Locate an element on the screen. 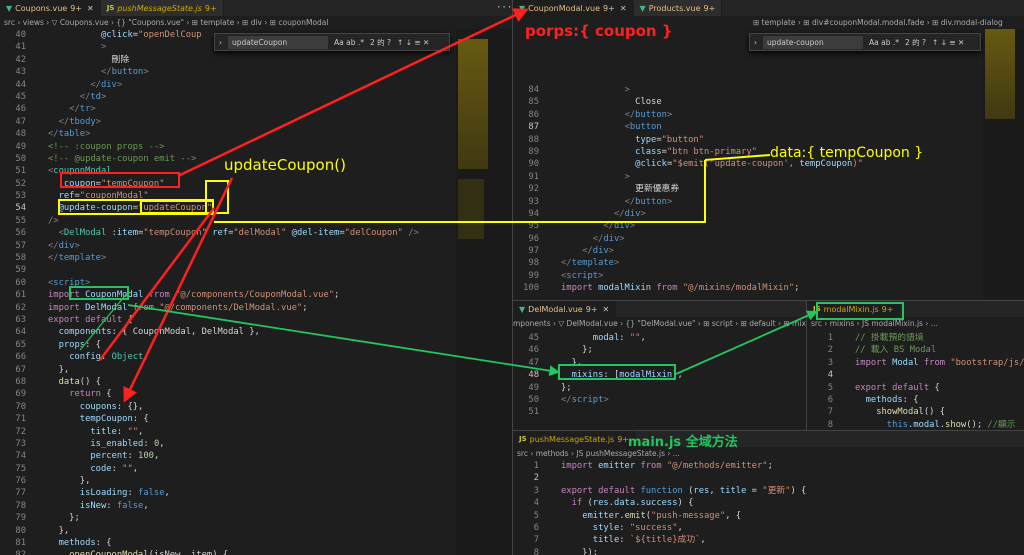  code-line: 70 coupons: {}, is located at coordinates (256, 407).